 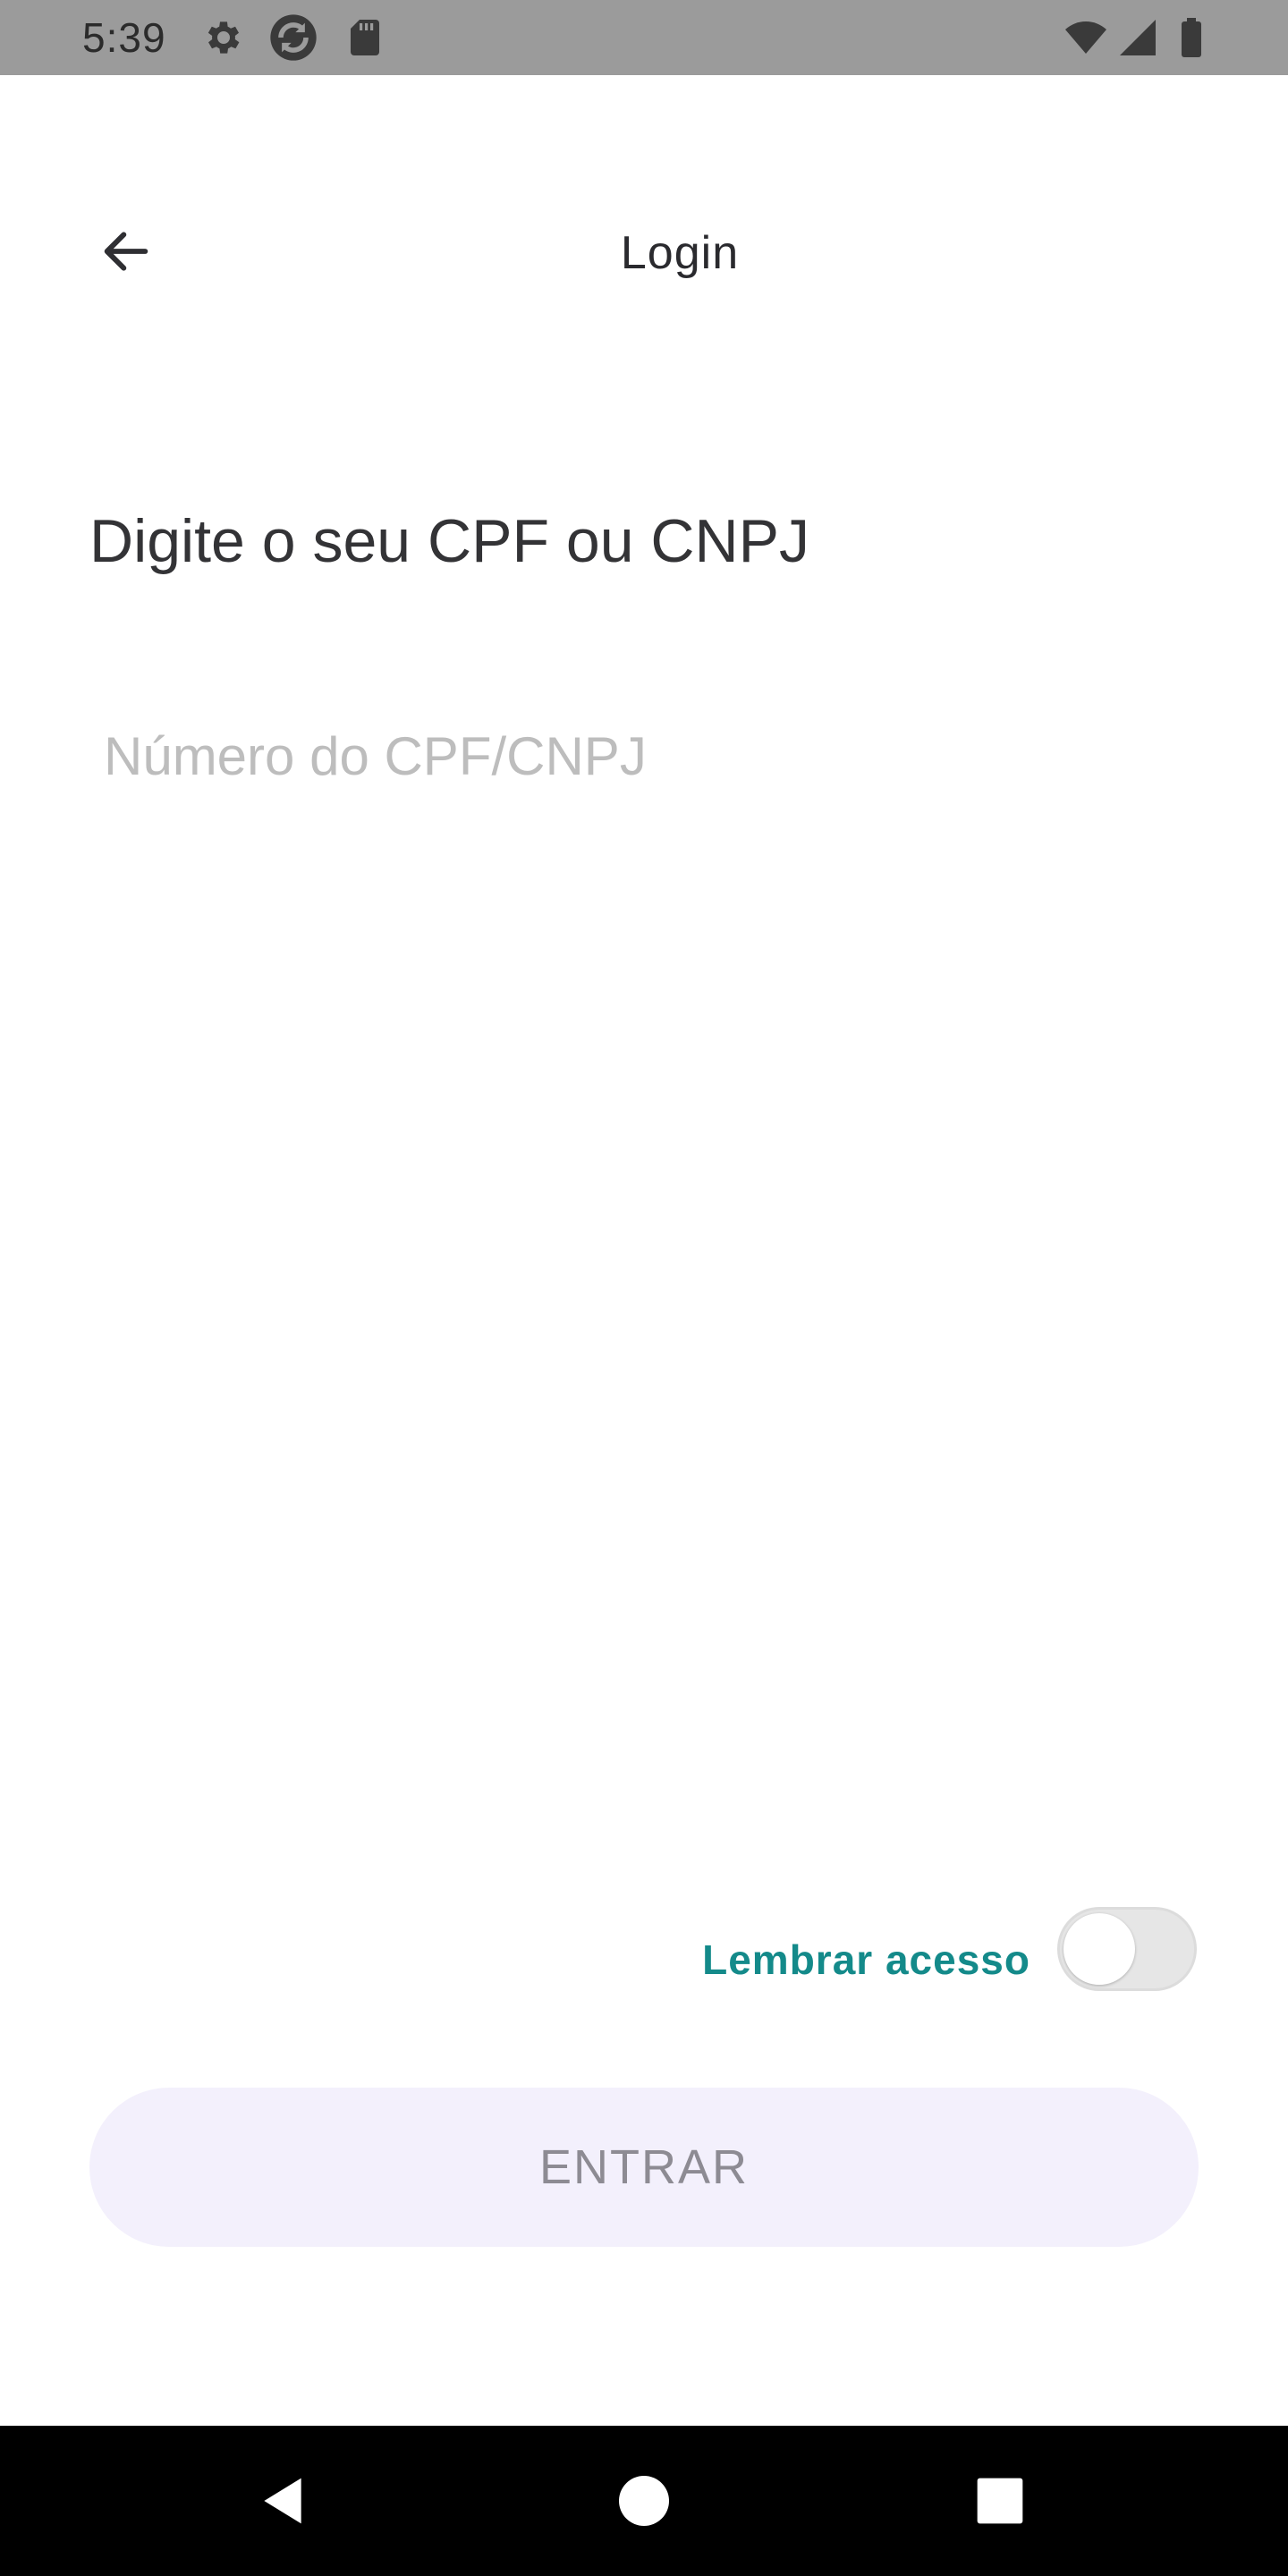 What do you see at coordinates (1191, 37) in the screenshot?
I see `battery-icon` at bounding box center [1191, 37].